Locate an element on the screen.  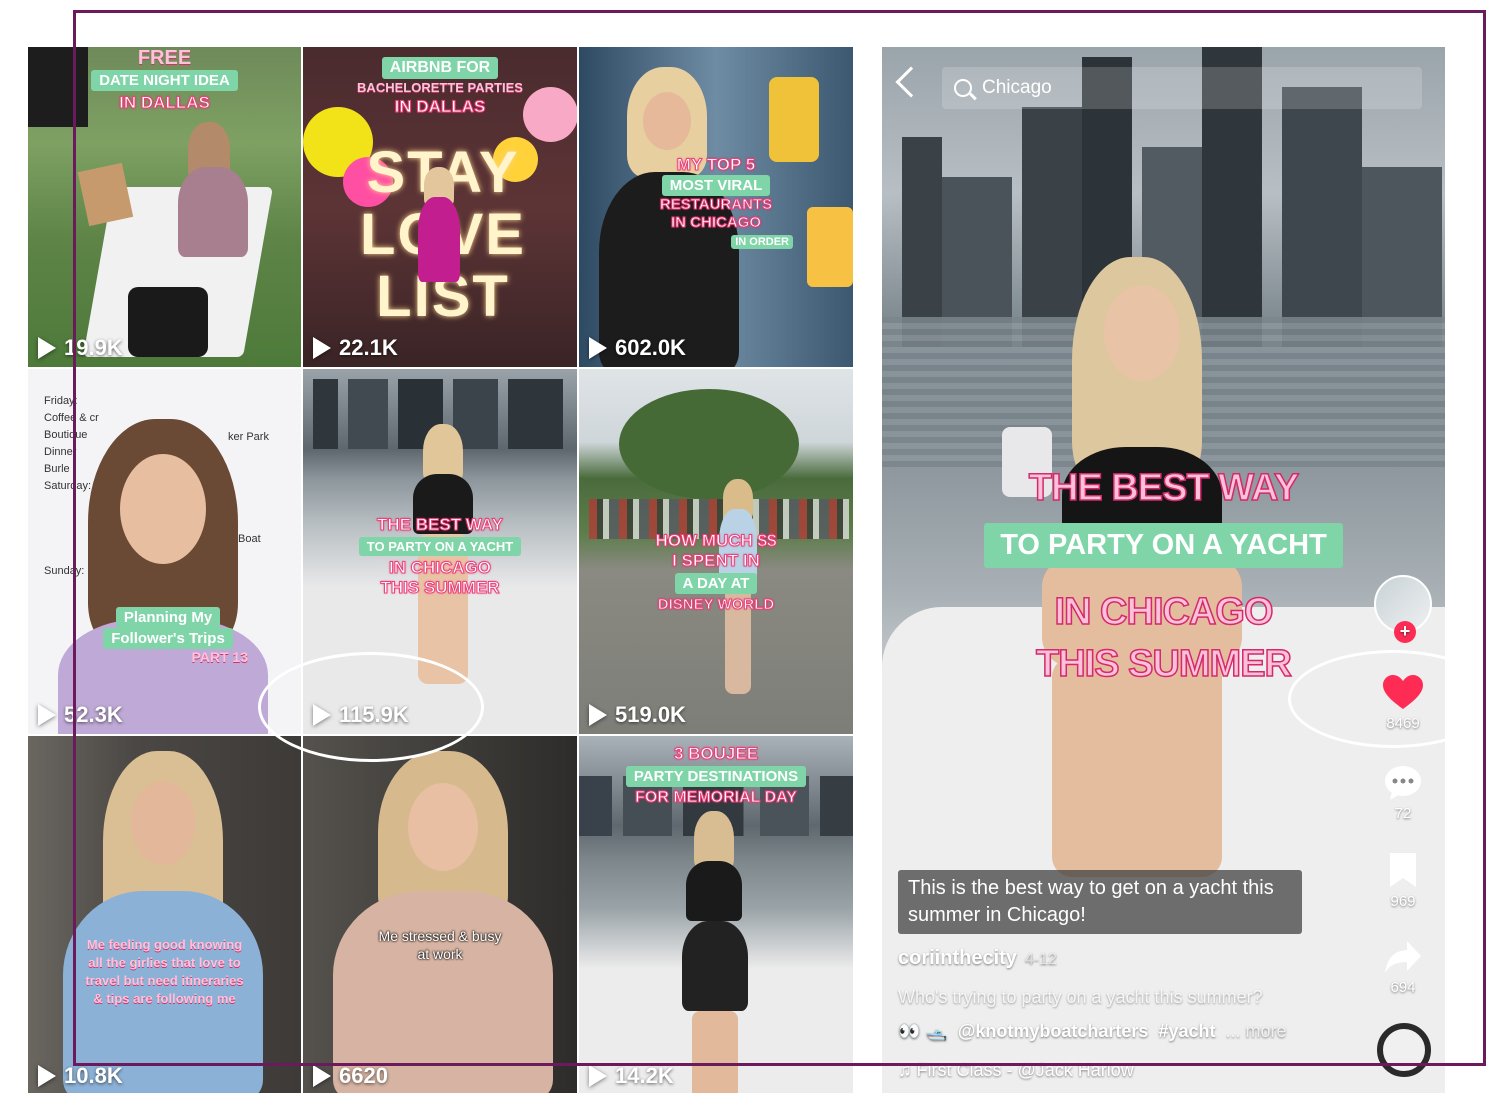
share-button: 694 is located at coordinates (1403, 967).